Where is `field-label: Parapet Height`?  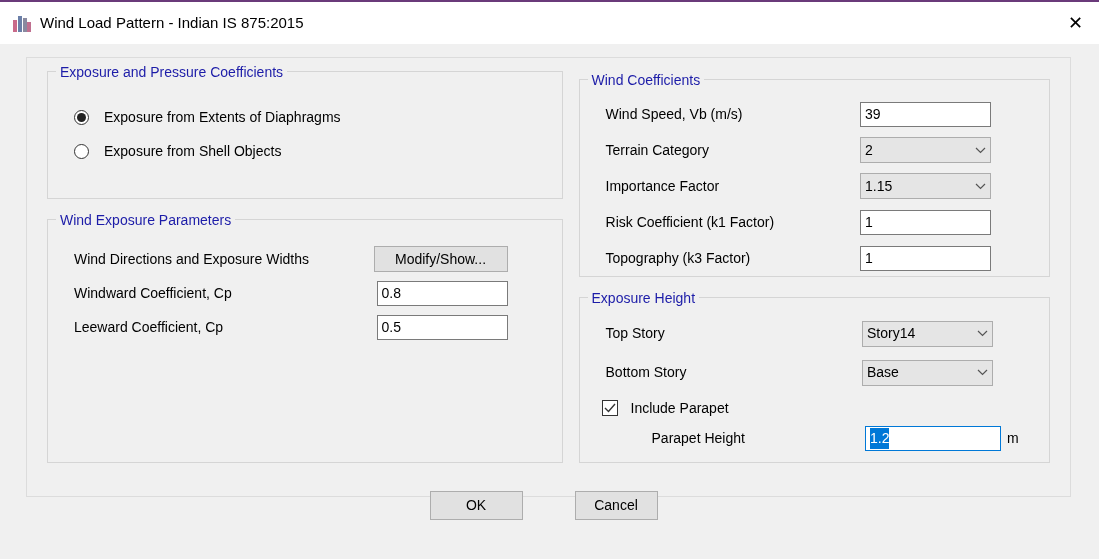 field-label: Parapet Height is located at coordinates (698, 438).